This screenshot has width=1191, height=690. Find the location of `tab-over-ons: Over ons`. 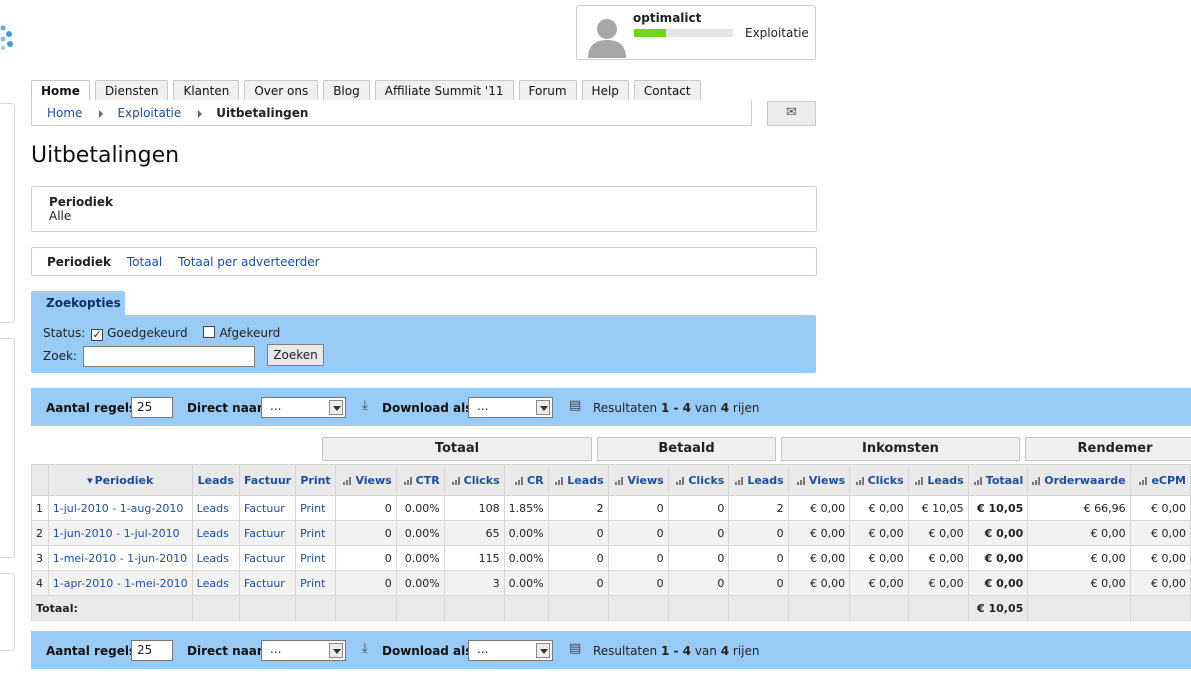

tab-over-ons: Over ons is located at coordinates (281, 90).